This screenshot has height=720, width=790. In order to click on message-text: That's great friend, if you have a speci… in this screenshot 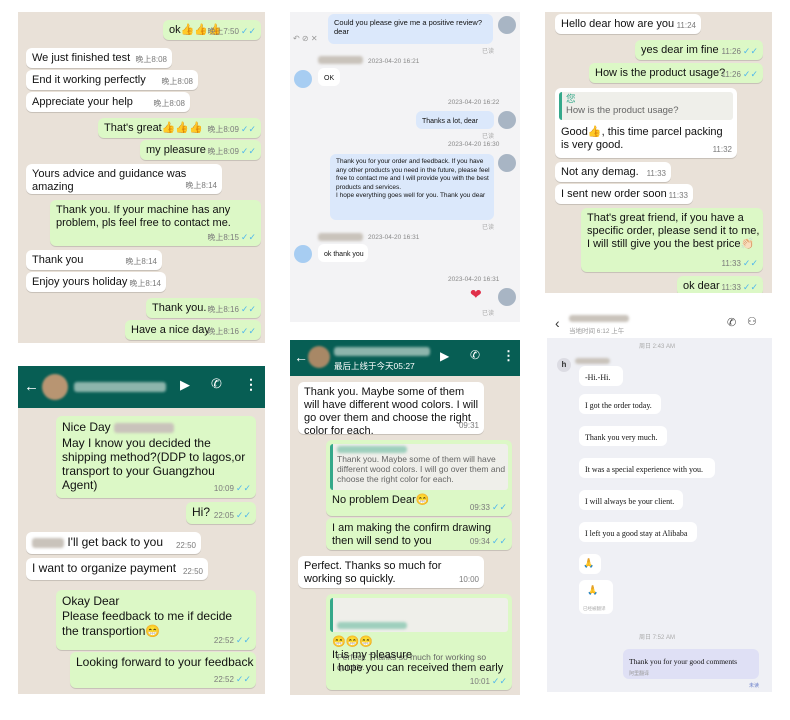, I will do `click(673, 231)`.